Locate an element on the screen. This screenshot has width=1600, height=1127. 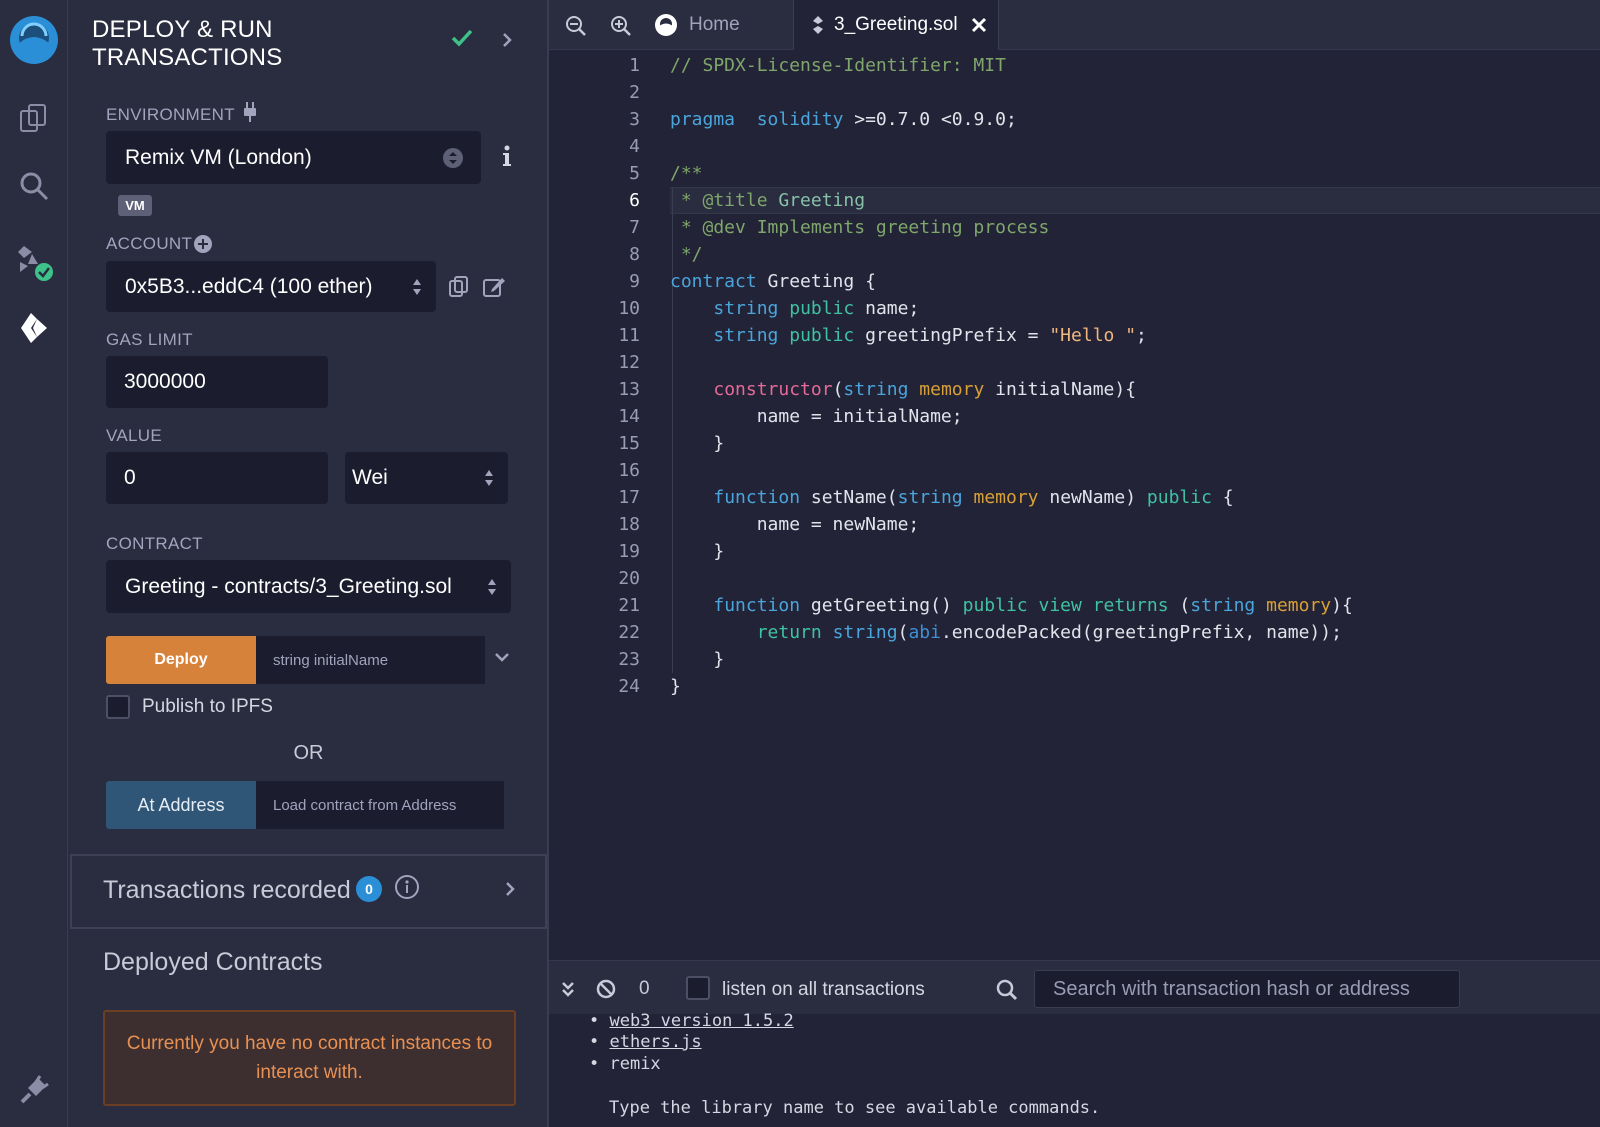
environment-select: Remix VM (London) is located at coordinates (293, 157).